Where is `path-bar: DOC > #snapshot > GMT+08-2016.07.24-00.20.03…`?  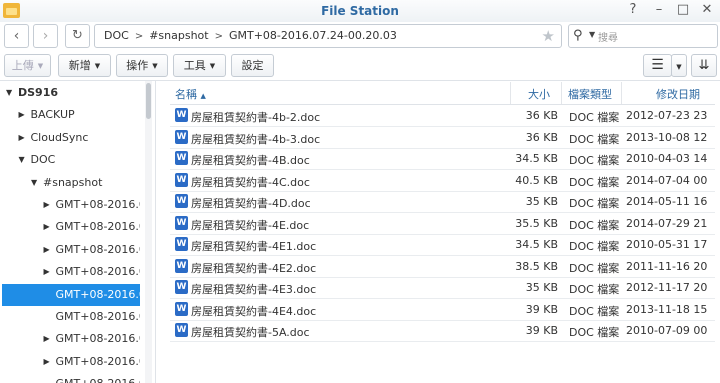
path-bar: DOC > #snapshot > GMT+08-2016.07.24-00.20.03… is located at coordinates (328, 36).